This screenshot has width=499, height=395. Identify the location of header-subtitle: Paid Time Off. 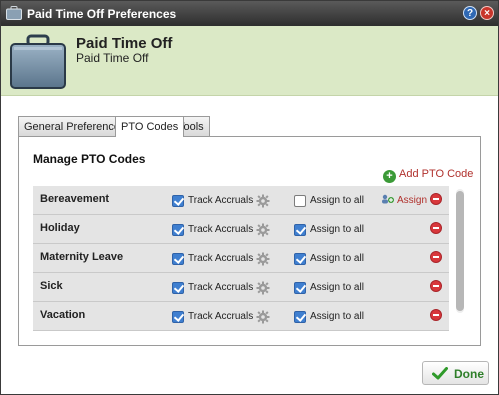
(112, 58).